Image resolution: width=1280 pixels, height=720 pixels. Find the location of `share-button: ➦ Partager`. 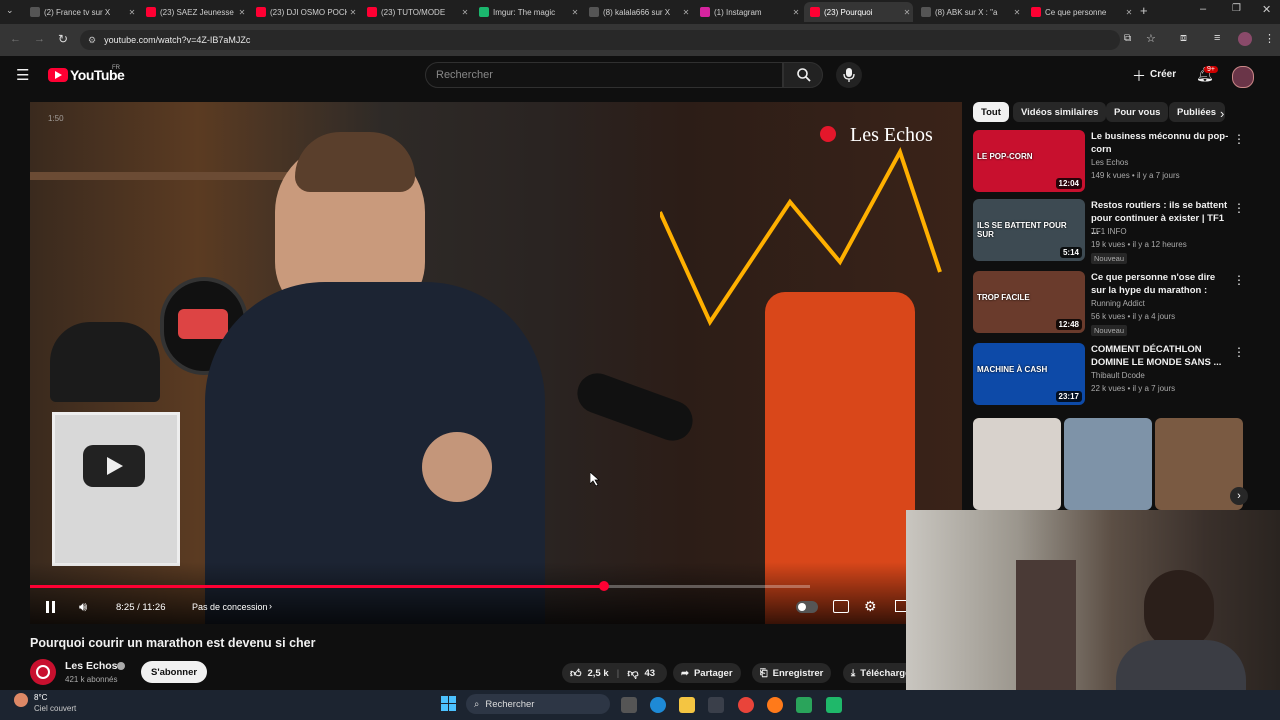

share-button: ➦ Partager is located at coordinates (707, 673).